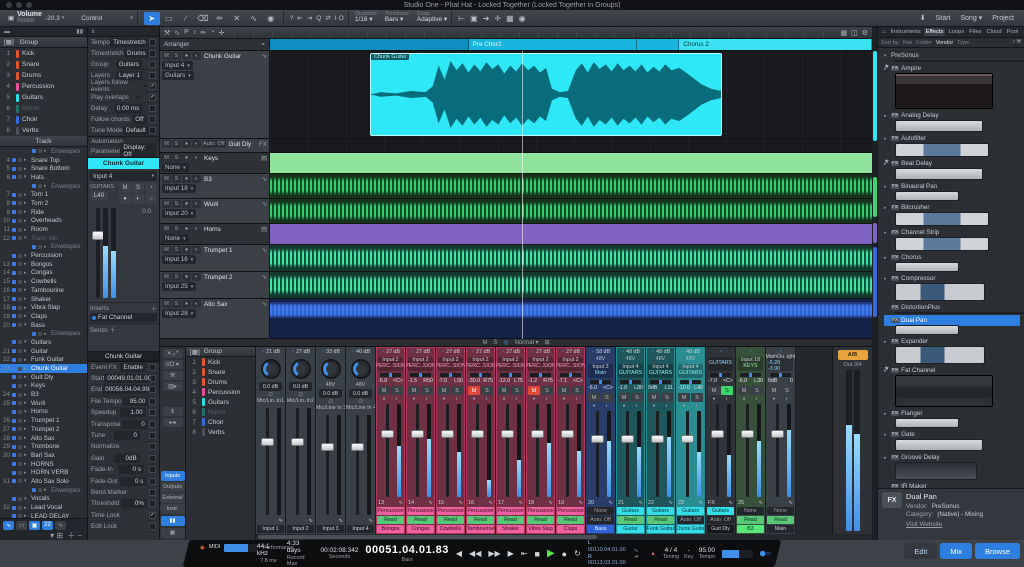 The image size is (1024, 567). I want to click on trim-value: 0.0 dB, so click(330, 393).